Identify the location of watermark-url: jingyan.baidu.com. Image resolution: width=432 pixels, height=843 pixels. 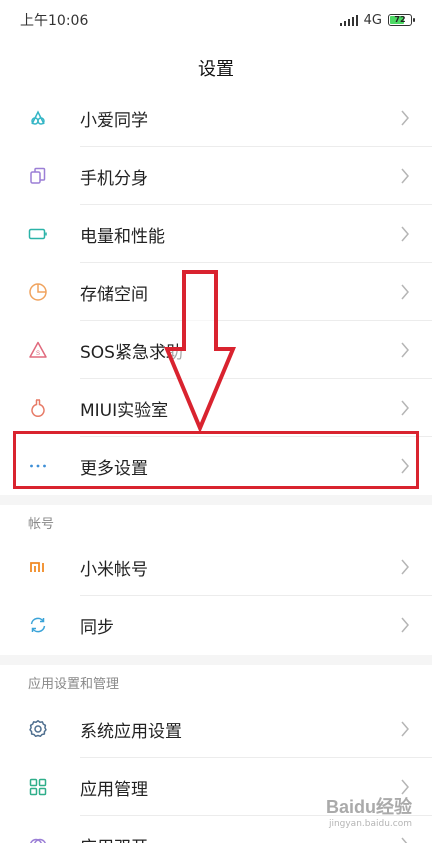
(370, 824).